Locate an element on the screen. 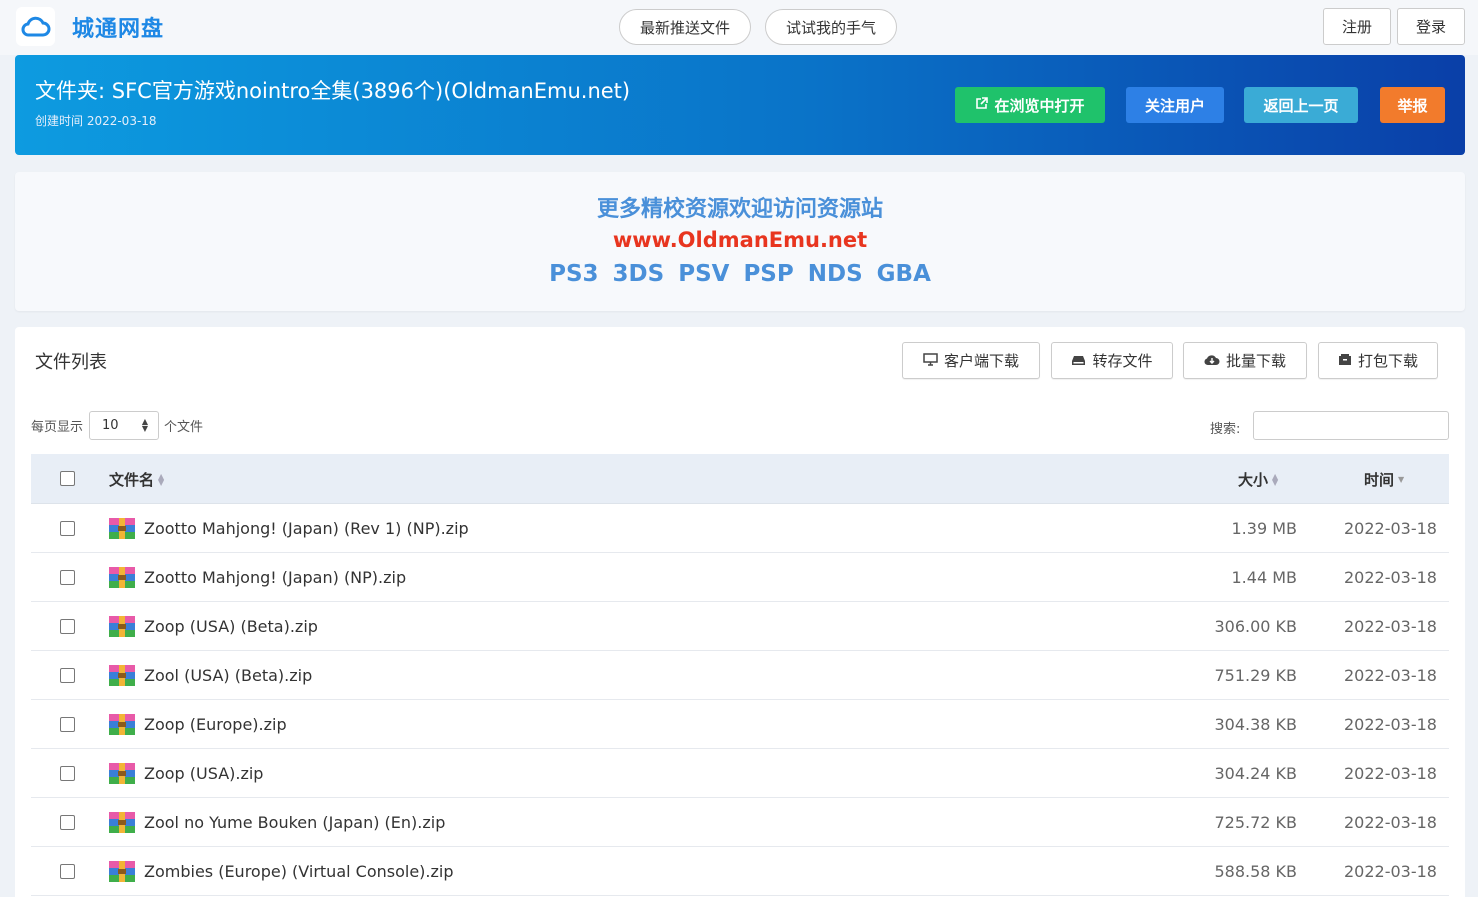 This screenshot has height=897, width=1478. table-header: 文件名 ▲ ▼ 大小 ▲ ▼ 时间 ▼ is located at coordinates (740, 479).